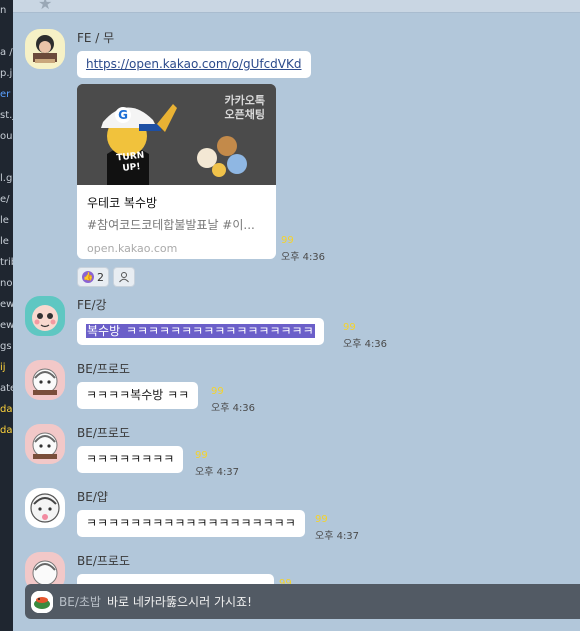 This screenshot has height=631, width=580. What do you see at coordinates (3, 367) in the screenshot?
I see `left-panel-fragment: ij` at bounding box center [3, 367].